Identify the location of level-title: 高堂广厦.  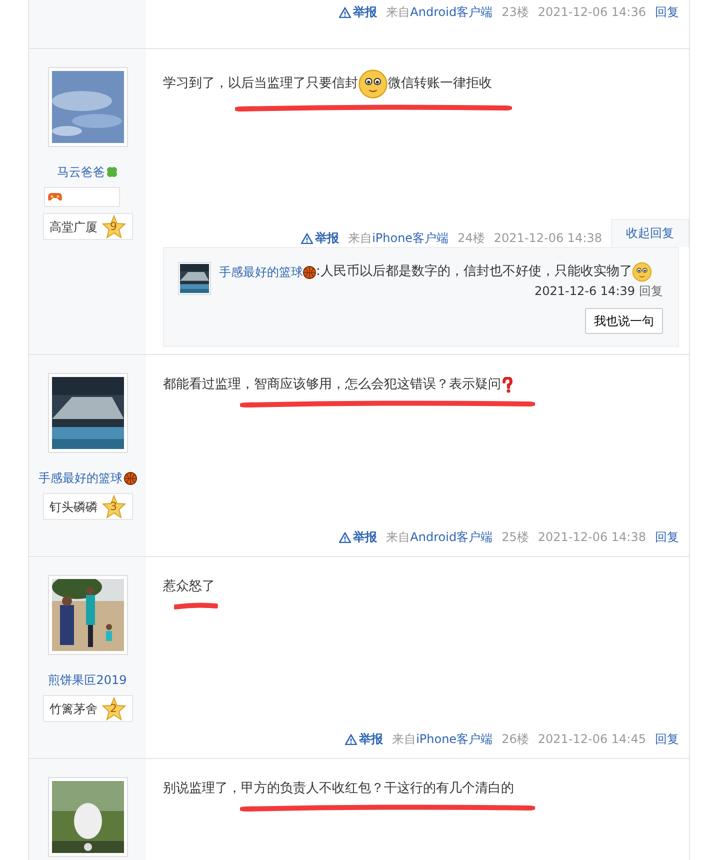
(74, 227).